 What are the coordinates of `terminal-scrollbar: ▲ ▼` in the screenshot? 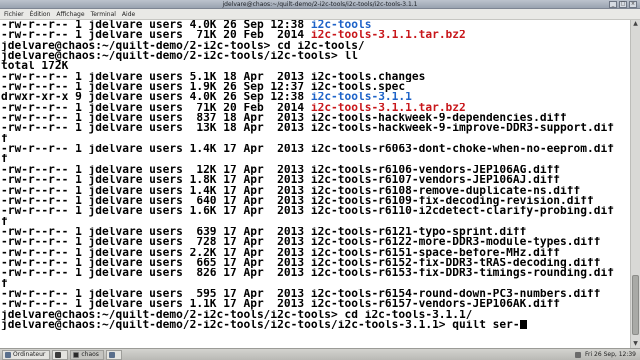 It's located at (635, 184).